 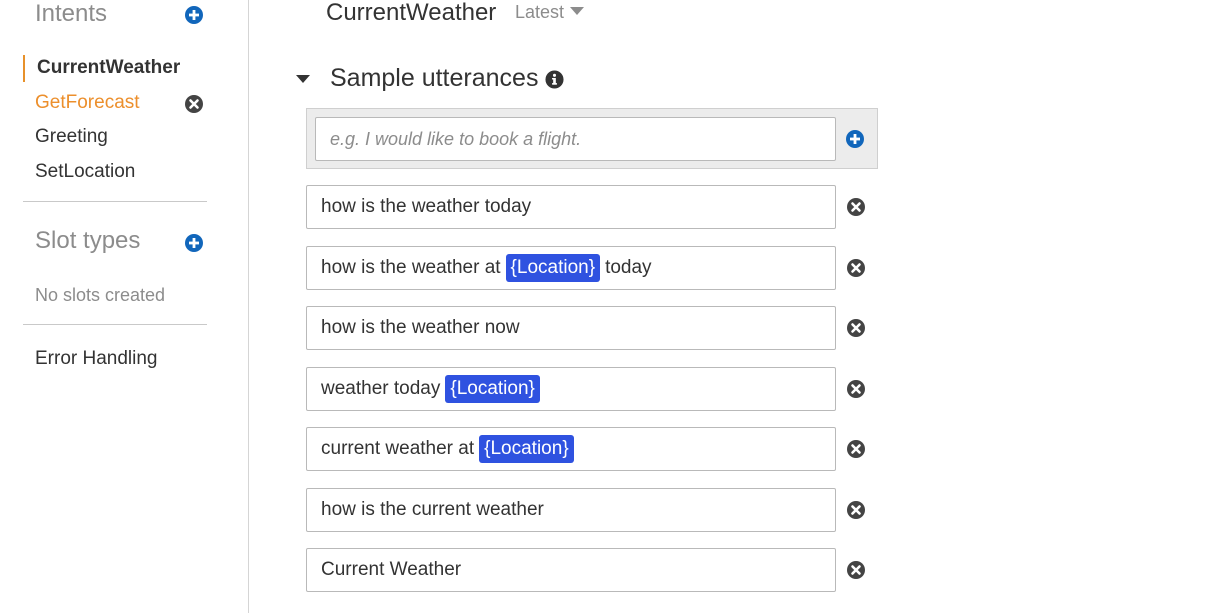 What do you see at coordinates (96, 359) in the screenshot?
I see `sidebar-item-error-handling: Error Handling` at bounding box center [96, 359].